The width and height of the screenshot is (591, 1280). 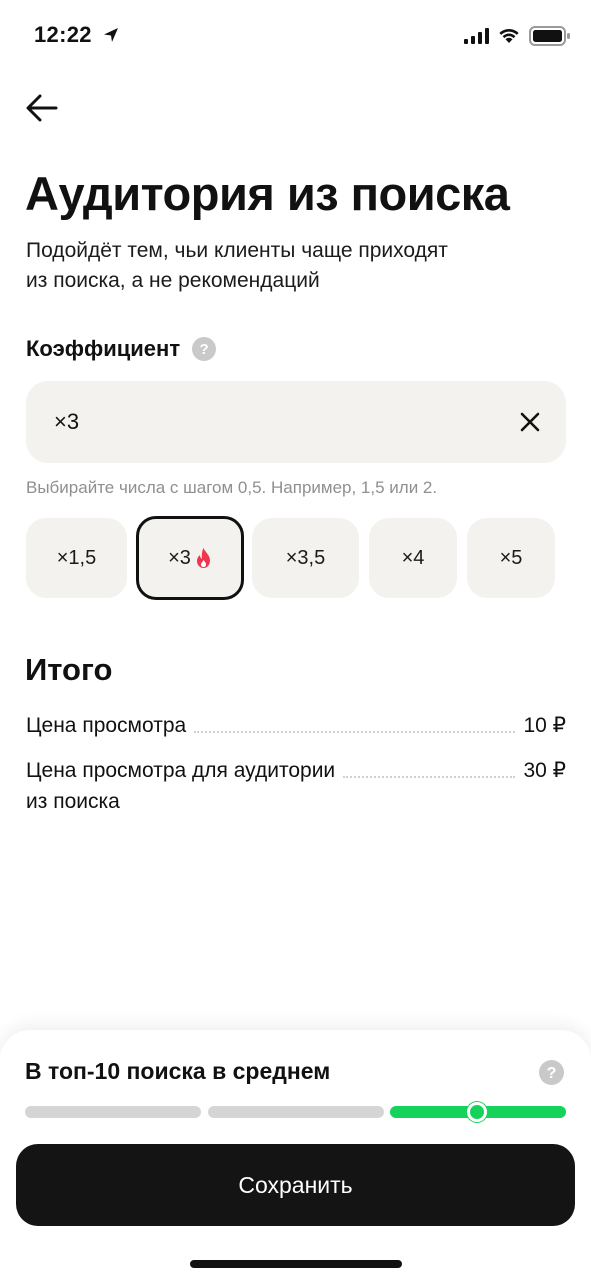 I want to click on back-button, so click(x=42, y=108).